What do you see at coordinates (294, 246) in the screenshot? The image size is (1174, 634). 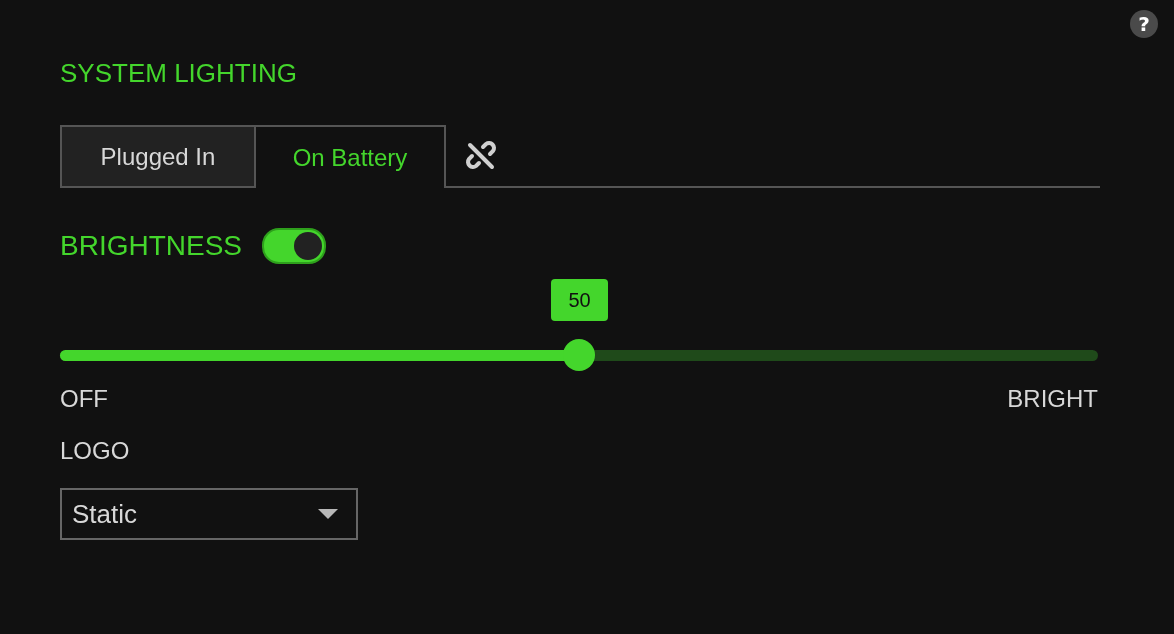 I see `brightness-toggle` at bounding box center [294, 246].